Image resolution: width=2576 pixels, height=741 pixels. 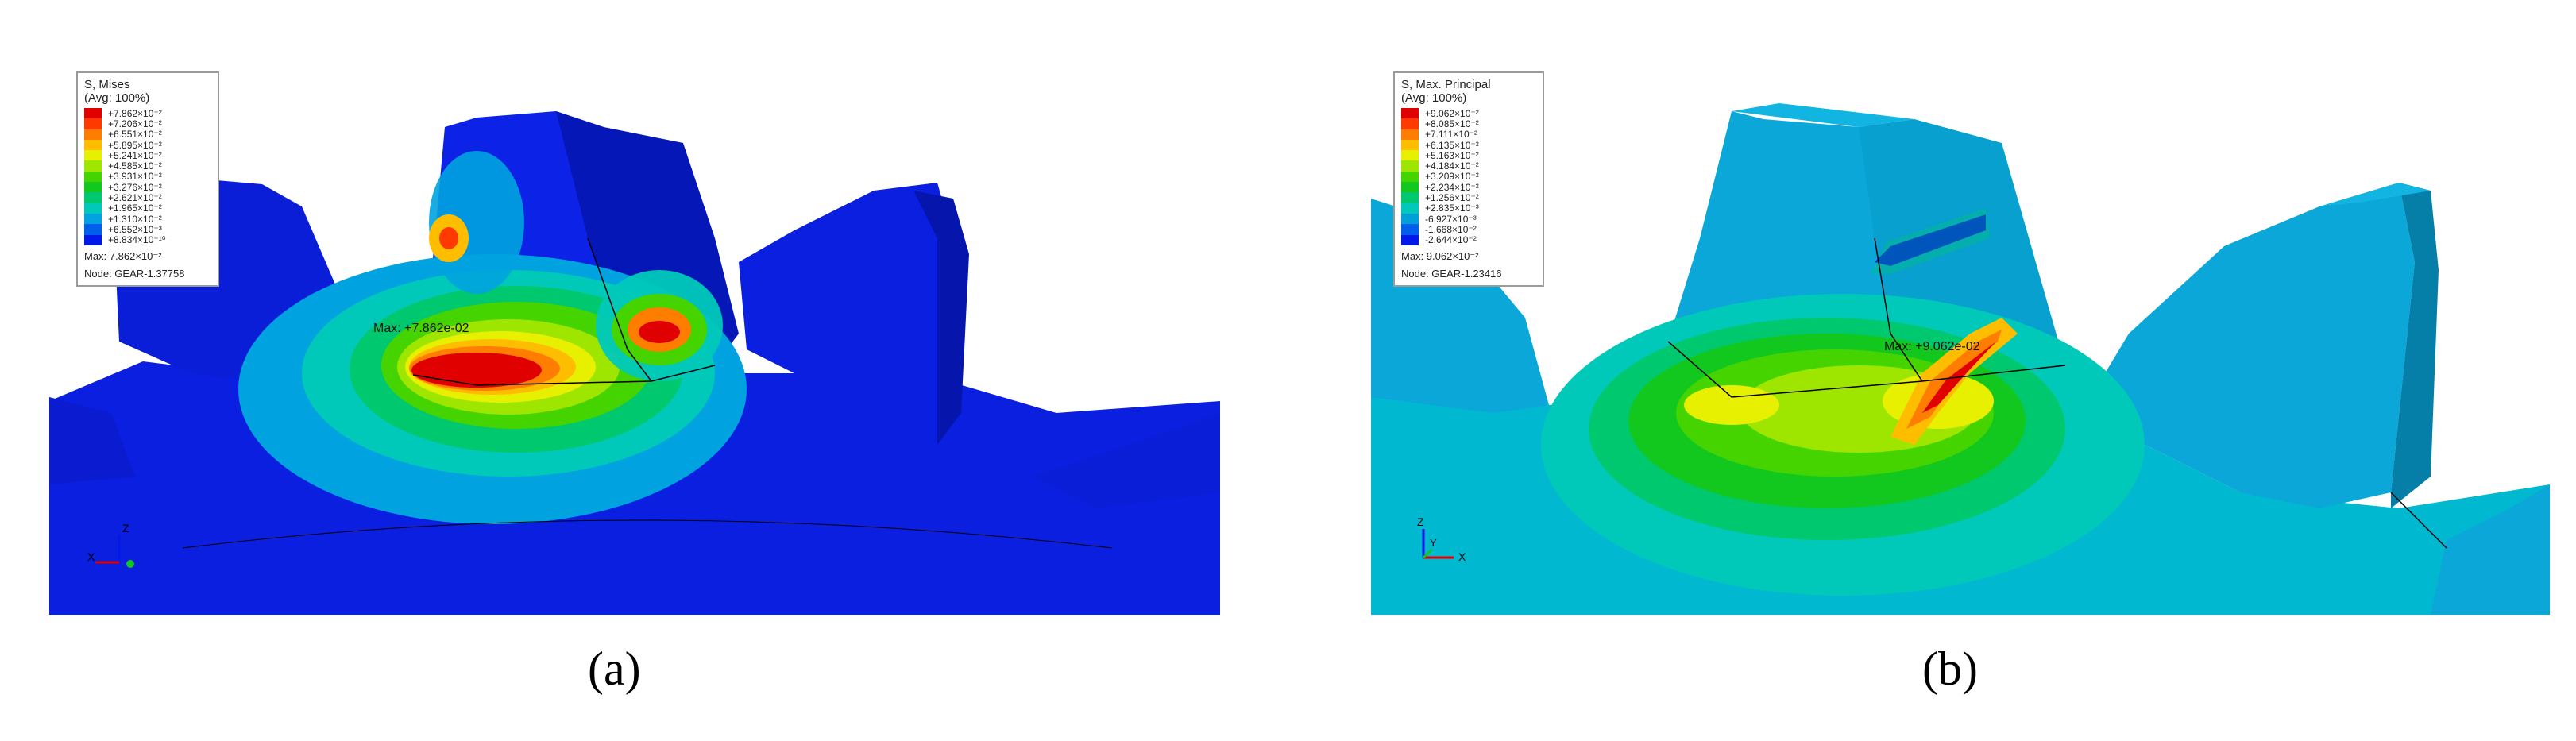 What do you see at coordinates (1440, 255) in the screenshot?
I see `legend-max: Max: 9.062×10⁻²` at bounding box center [1440, 255].